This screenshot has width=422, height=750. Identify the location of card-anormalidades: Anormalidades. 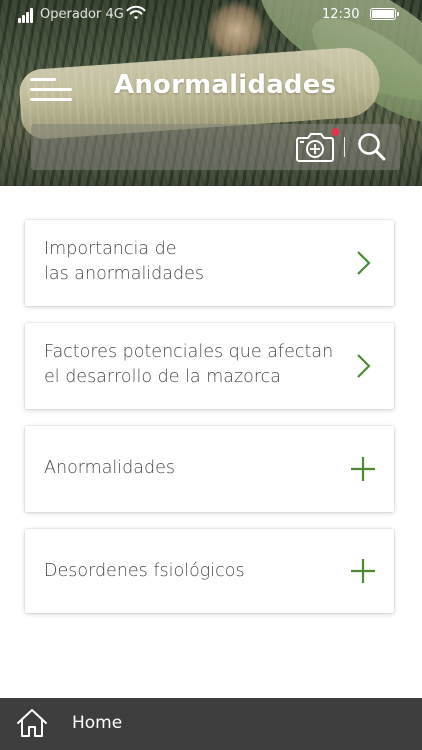
(209, 469).